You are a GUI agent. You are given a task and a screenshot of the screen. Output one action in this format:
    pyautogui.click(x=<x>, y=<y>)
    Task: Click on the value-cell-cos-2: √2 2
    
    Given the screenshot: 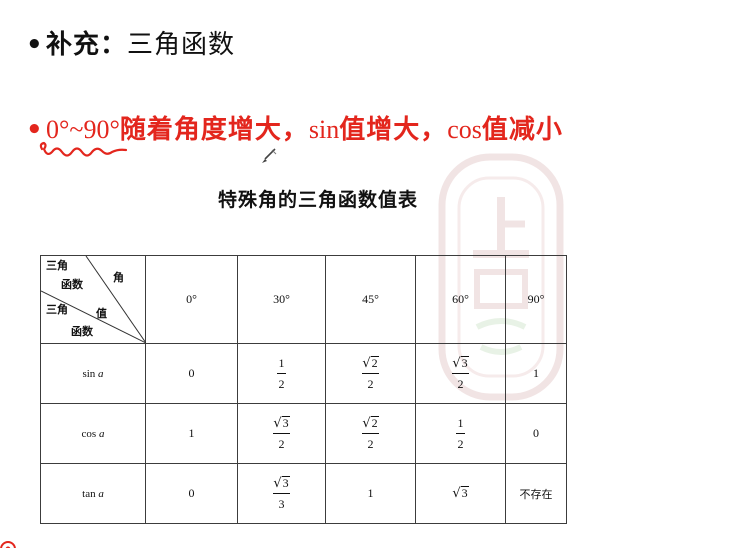 What is the action you would take?
    pyautogui.click(x=370, y=433)
    